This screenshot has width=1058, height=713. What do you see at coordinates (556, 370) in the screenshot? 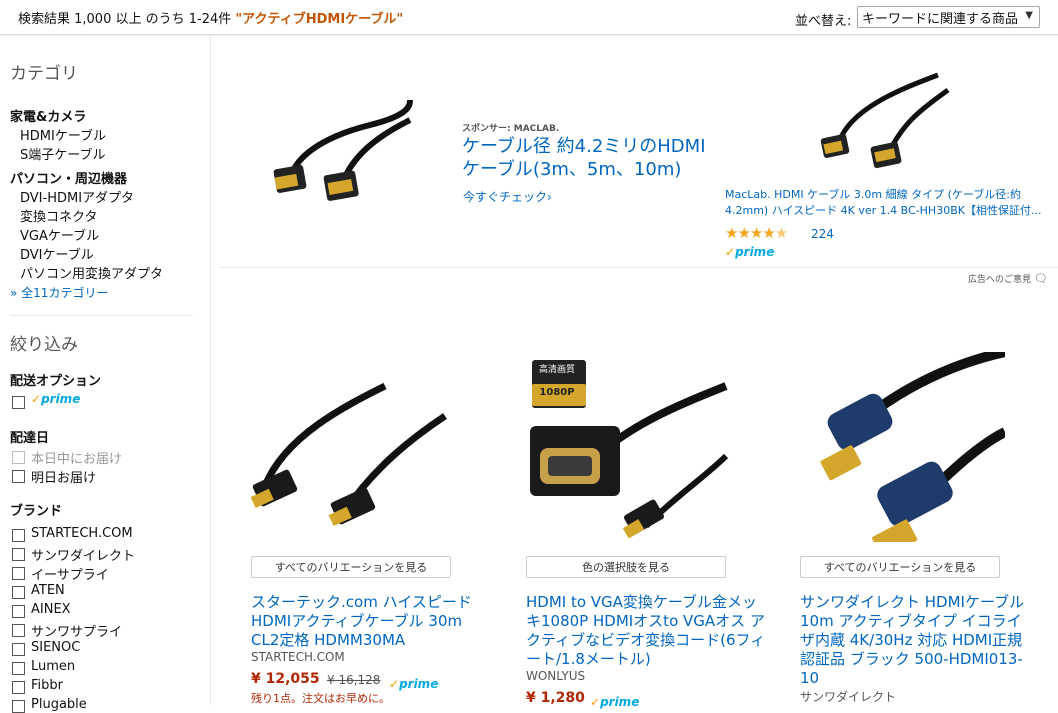
I see `product-badge-top: 高清画質` at bounding box center [556, 370].